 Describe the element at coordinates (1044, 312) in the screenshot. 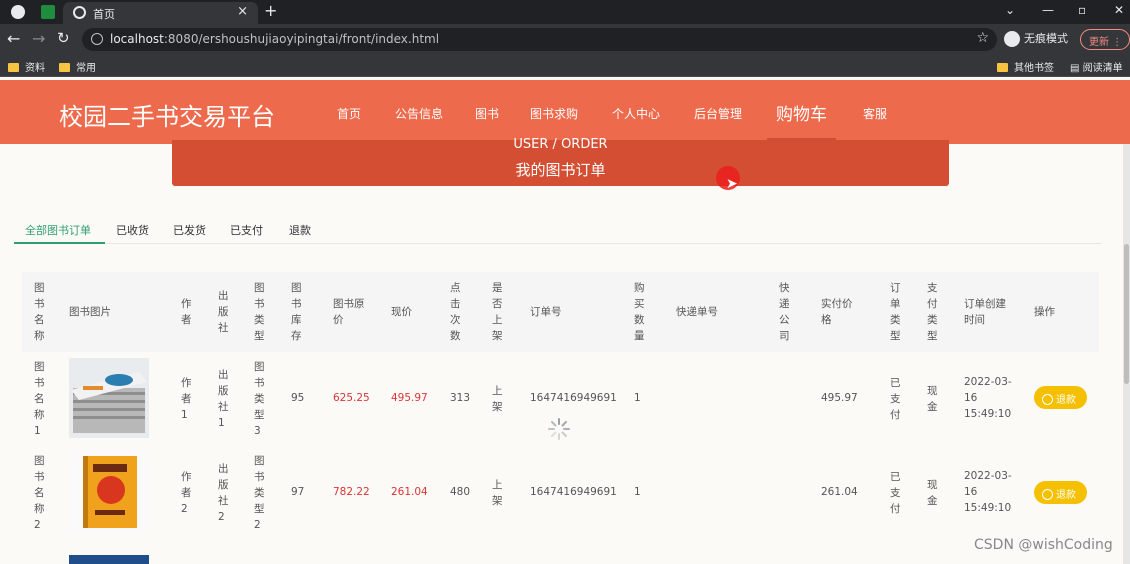

I see `col-action: 操作` at that location.